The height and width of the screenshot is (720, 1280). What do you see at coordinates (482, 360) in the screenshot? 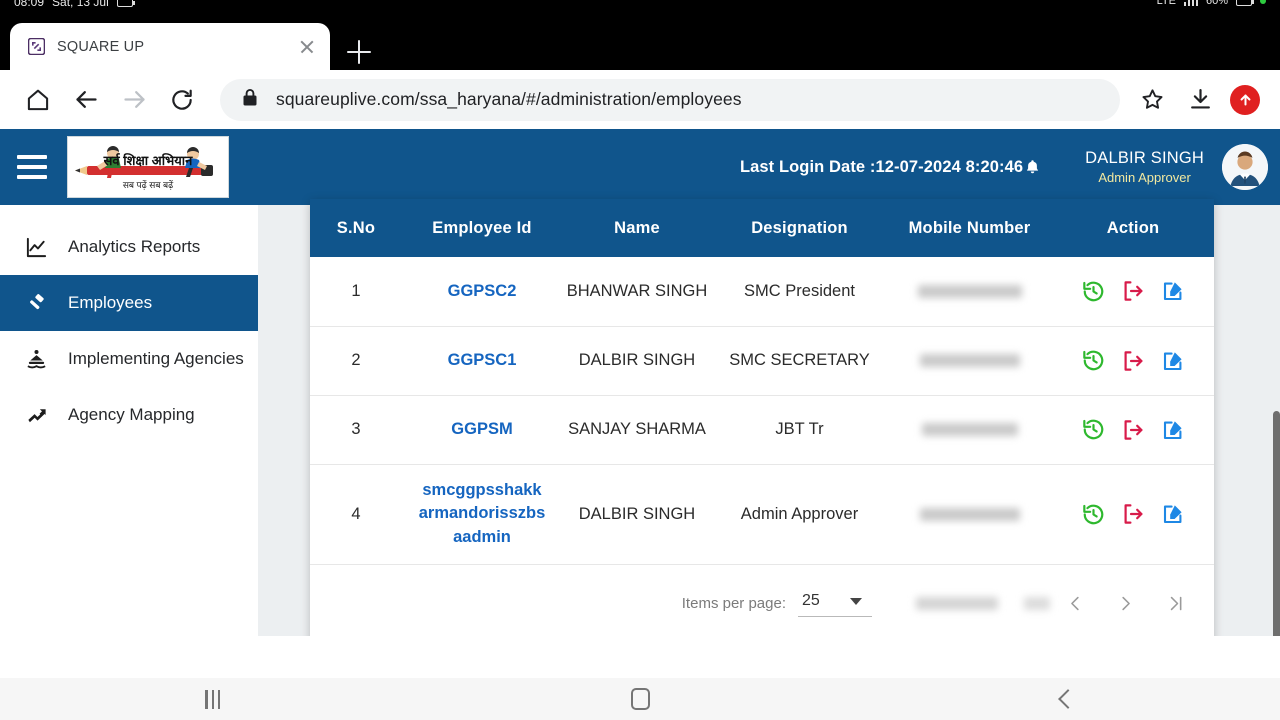
I see `employee-id-link: GGPSC1` at bounding box center [482, 360].